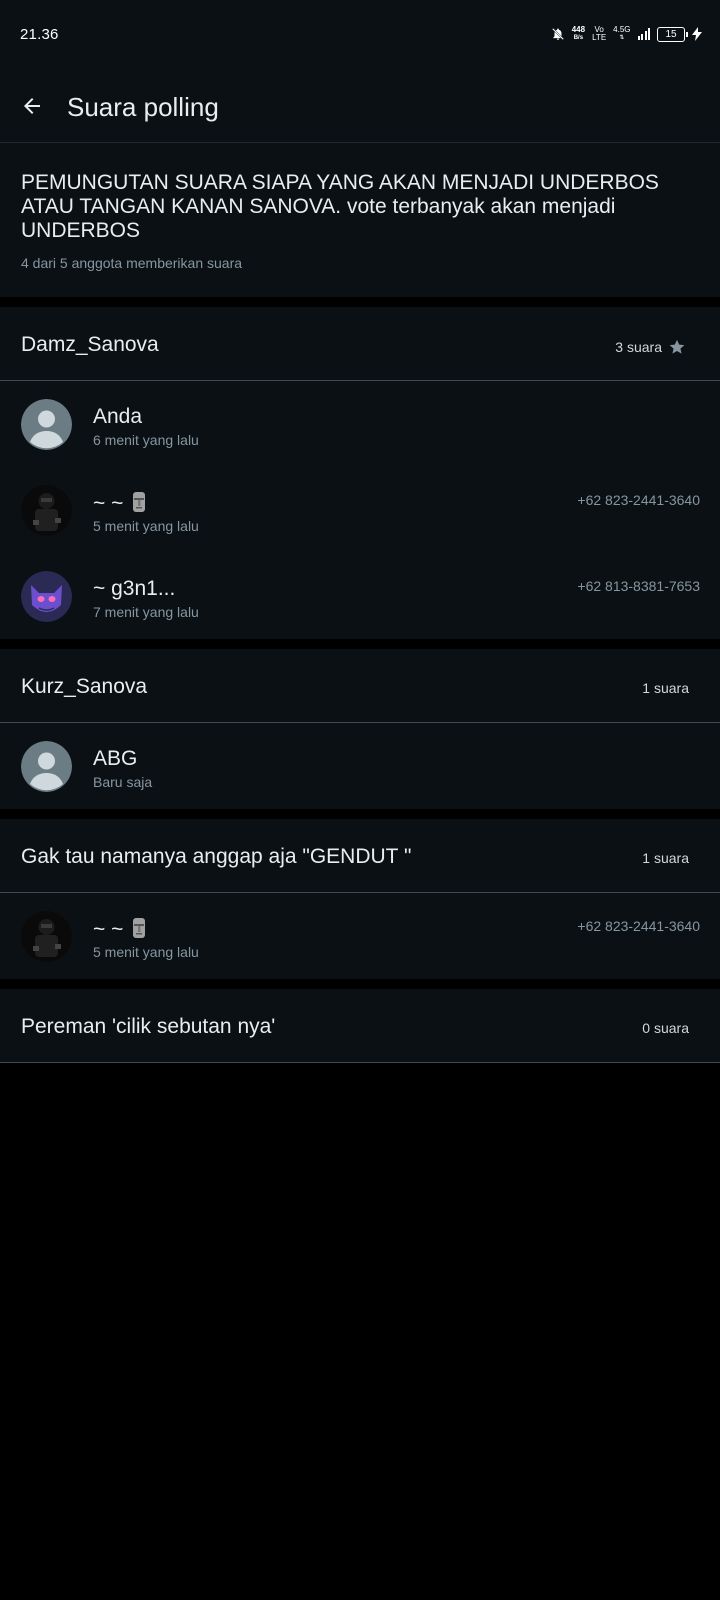  I want to click on volte-icon: Vo LTE, so click(599, 33).